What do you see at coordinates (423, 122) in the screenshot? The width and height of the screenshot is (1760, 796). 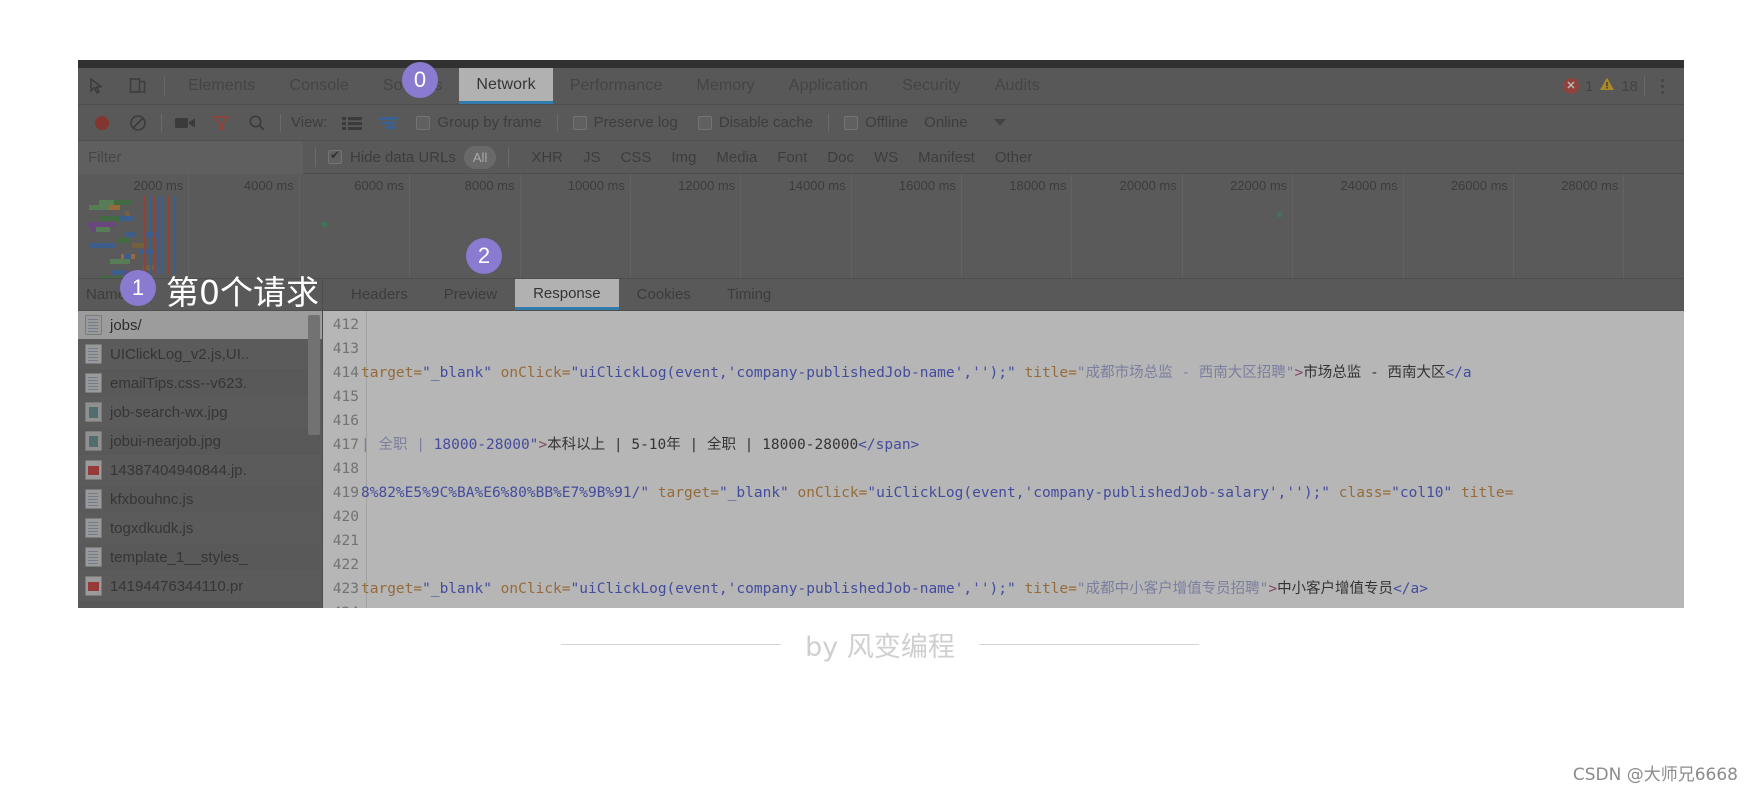 I see `group-by-frame-box` at bounding box center [423, 122].